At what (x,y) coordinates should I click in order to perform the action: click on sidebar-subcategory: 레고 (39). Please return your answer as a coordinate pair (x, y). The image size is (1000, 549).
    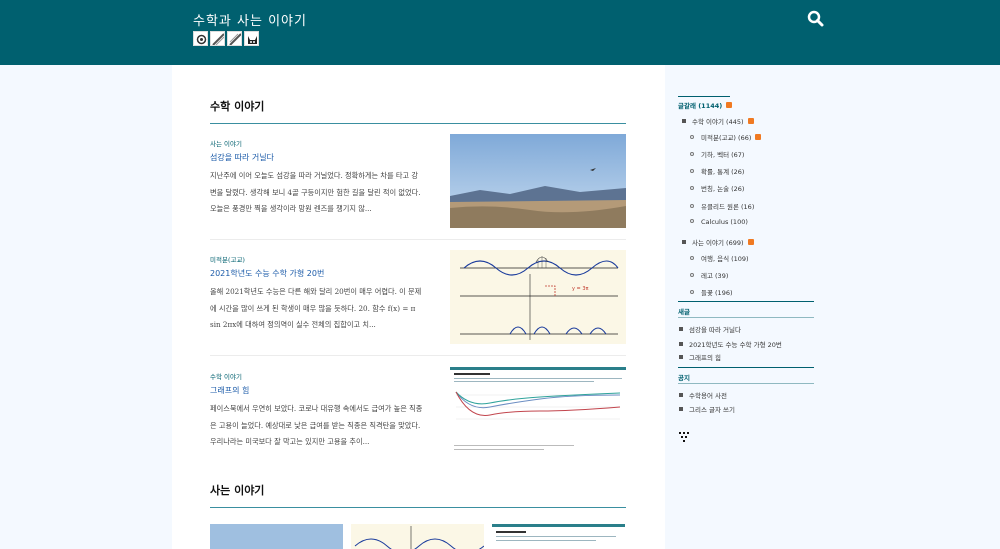
    Looking at the image, I should click on (709, 275).